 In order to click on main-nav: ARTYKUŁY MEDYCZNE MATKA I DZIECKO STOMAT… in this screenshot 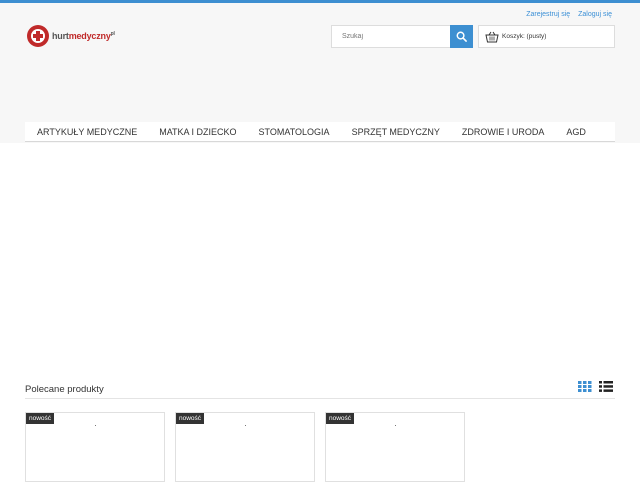, I will do `click(320, 132)`.